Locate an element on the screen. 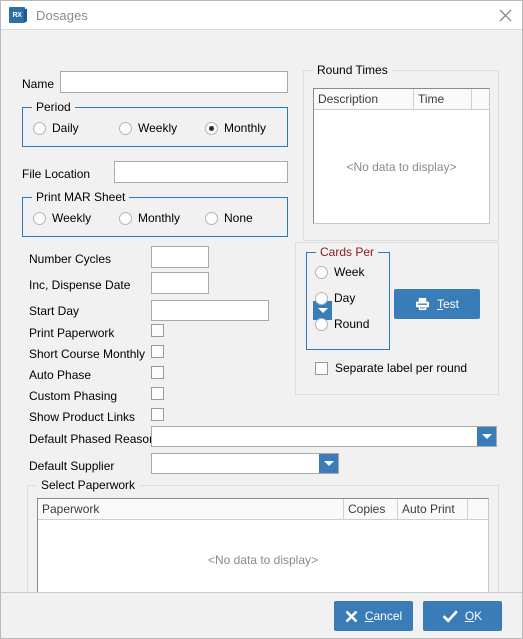 The image size is (523, 639). cards-per-caption: Cards Per is located at coordinates (347, 252).